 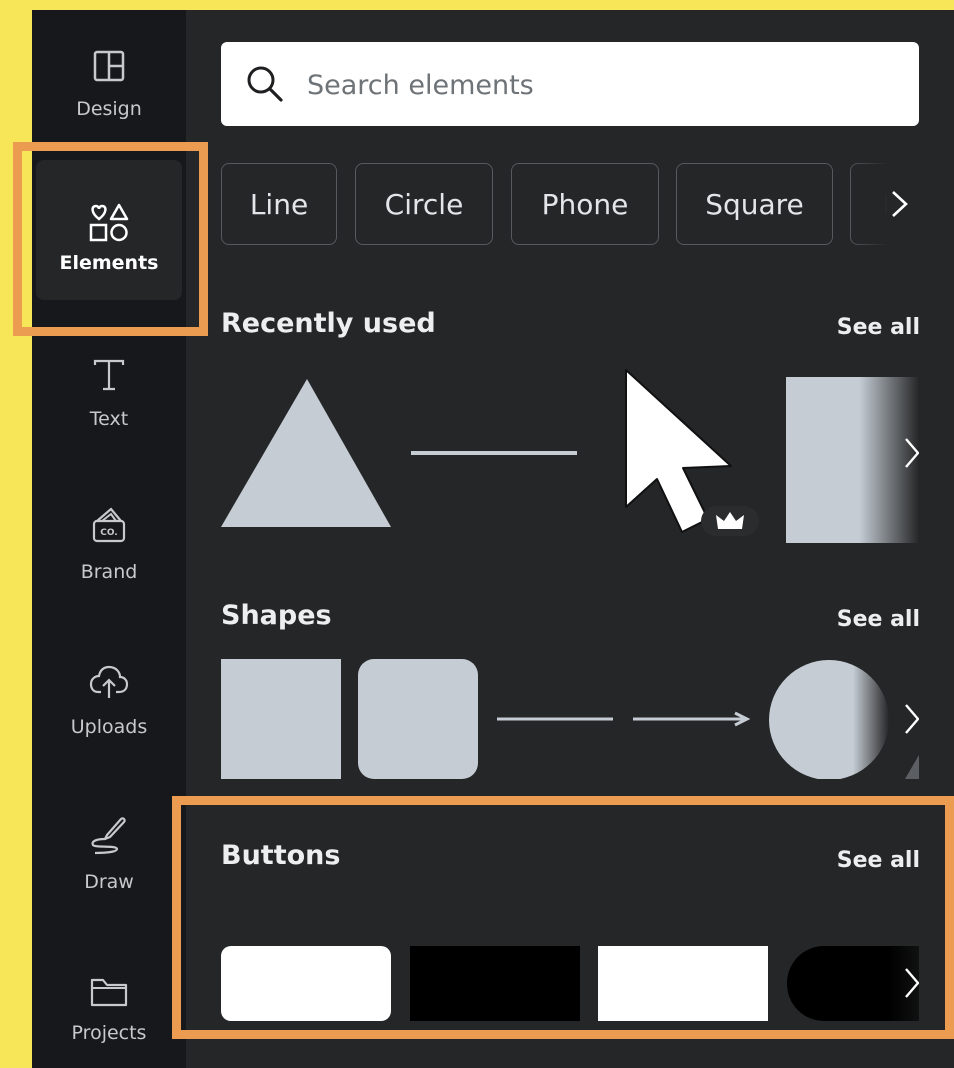 I want to click on sidebar-item-brand: CO. Brand, so click(x=109, y=545).